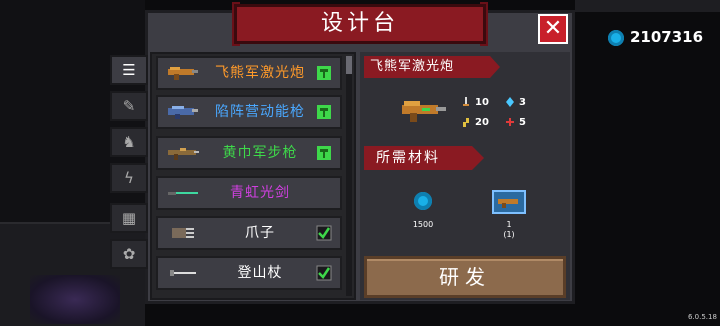  Describe the element at coordinates (349, 176) in the screenshot. I see `list-scrollbar` at that location.